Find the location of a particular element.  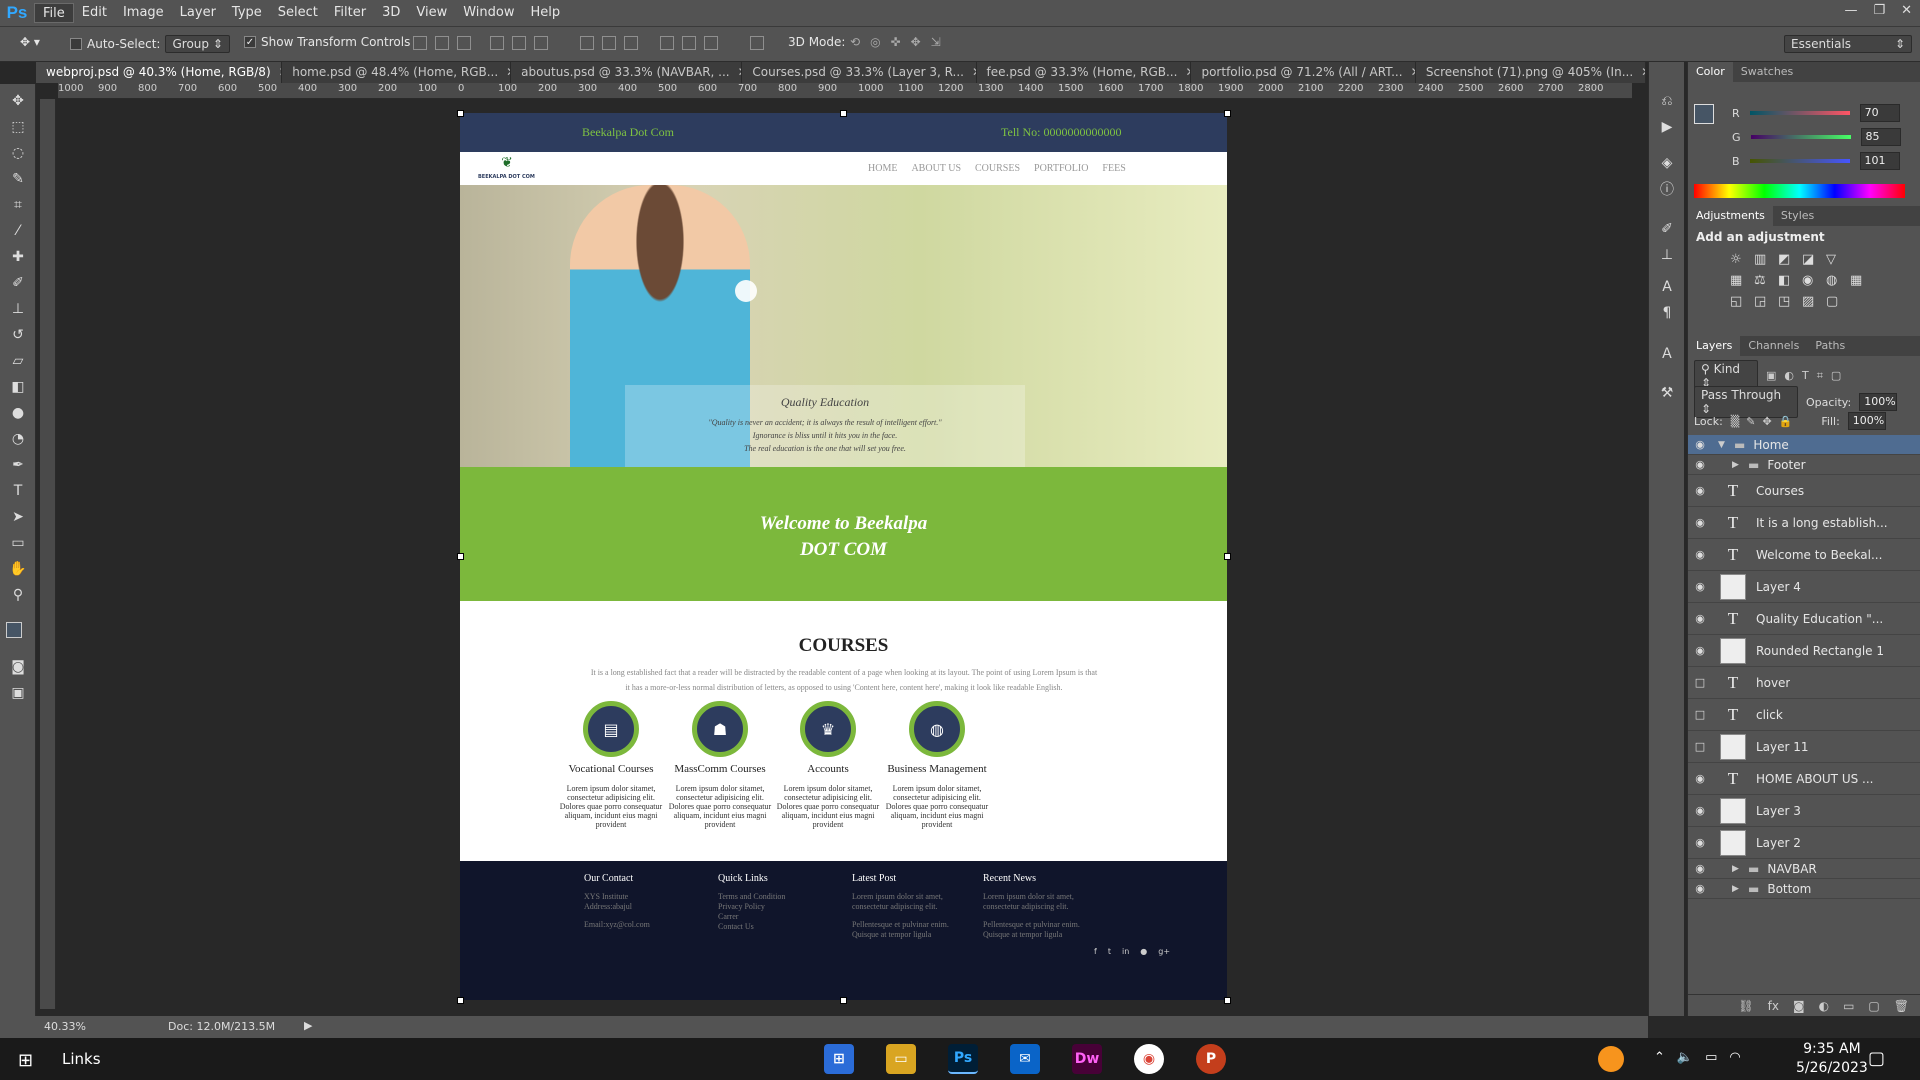

red-value: 70 is located at coordinates (1879, 113).